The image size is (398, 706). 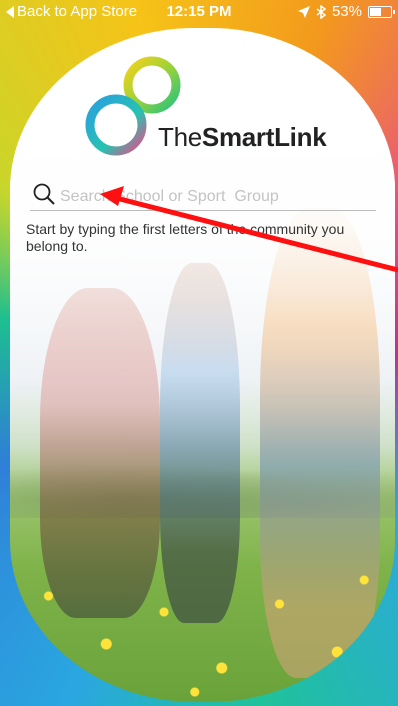 What do you see at coordinates (321, 11) in the screenshot?
I see `bluetooth-icon` at bounding box center [321, 11].